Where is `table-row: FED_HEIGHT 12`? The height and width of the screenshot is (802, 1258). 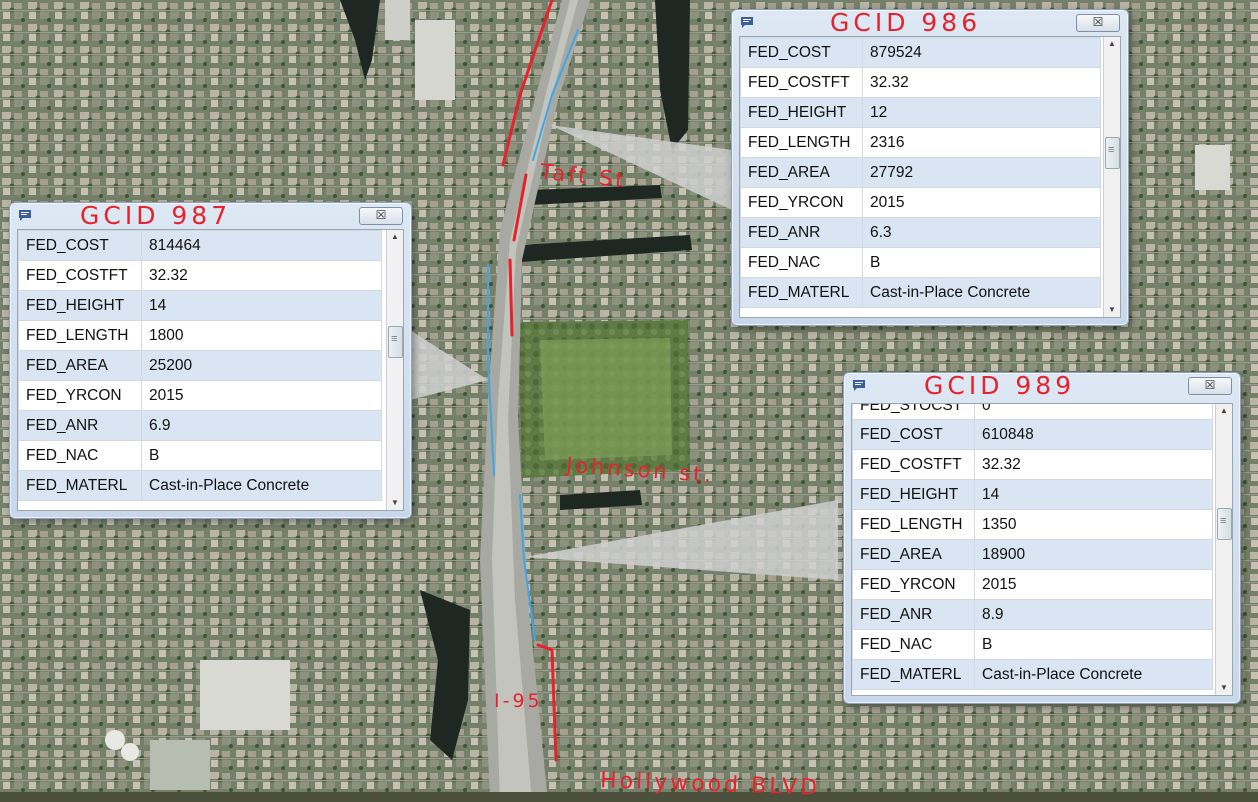 table-row: FED_HEIGHT 12 is located at coordinates (920, 112).